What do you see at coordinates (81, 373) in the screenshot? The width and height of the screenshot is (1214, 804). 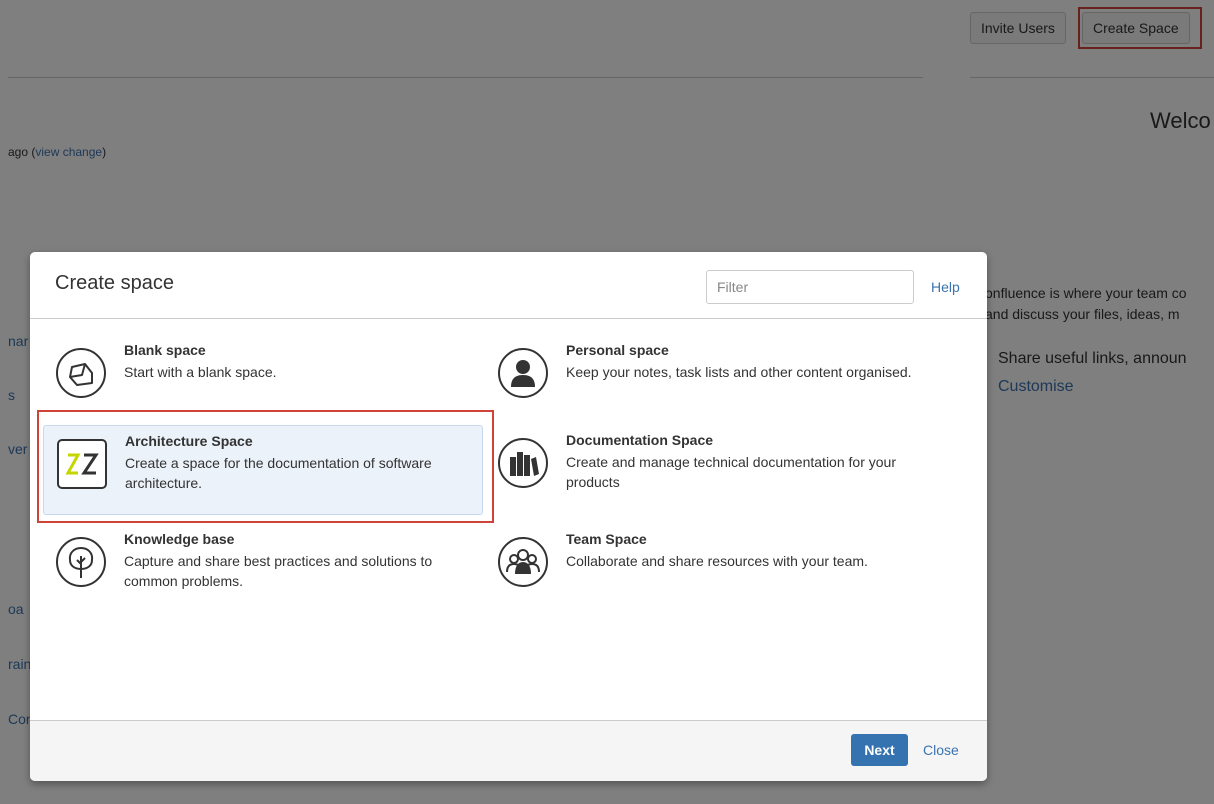 I see `blank-space-icon` at bounding box center [81, 373].